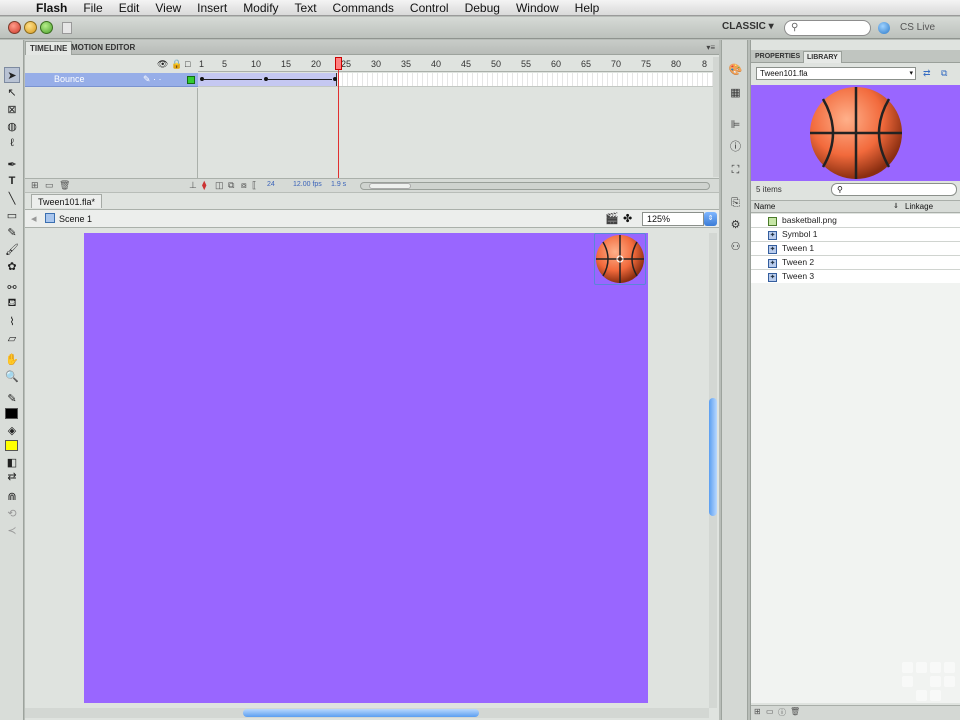 Image resolution: width=960 pixels, height=720 pixels. Describe the element at coordinates (34, 218) in the screenshot. I see `back-arrow-icon: ◂` at that location.